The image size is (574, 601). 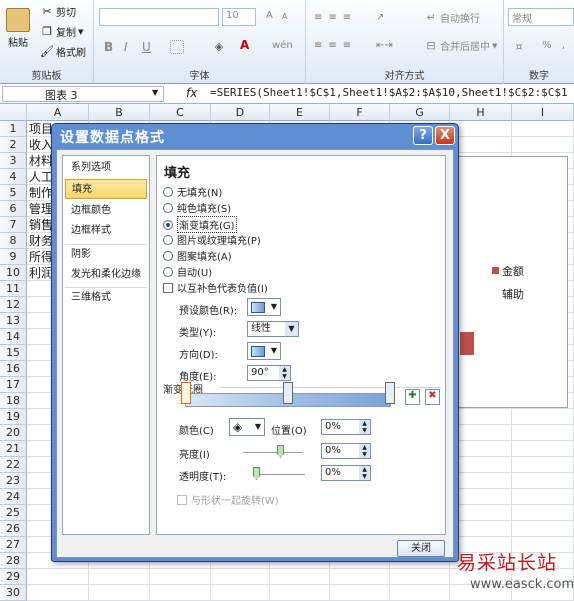 I want to click on row-header: 19, so click(x=13, y=417).